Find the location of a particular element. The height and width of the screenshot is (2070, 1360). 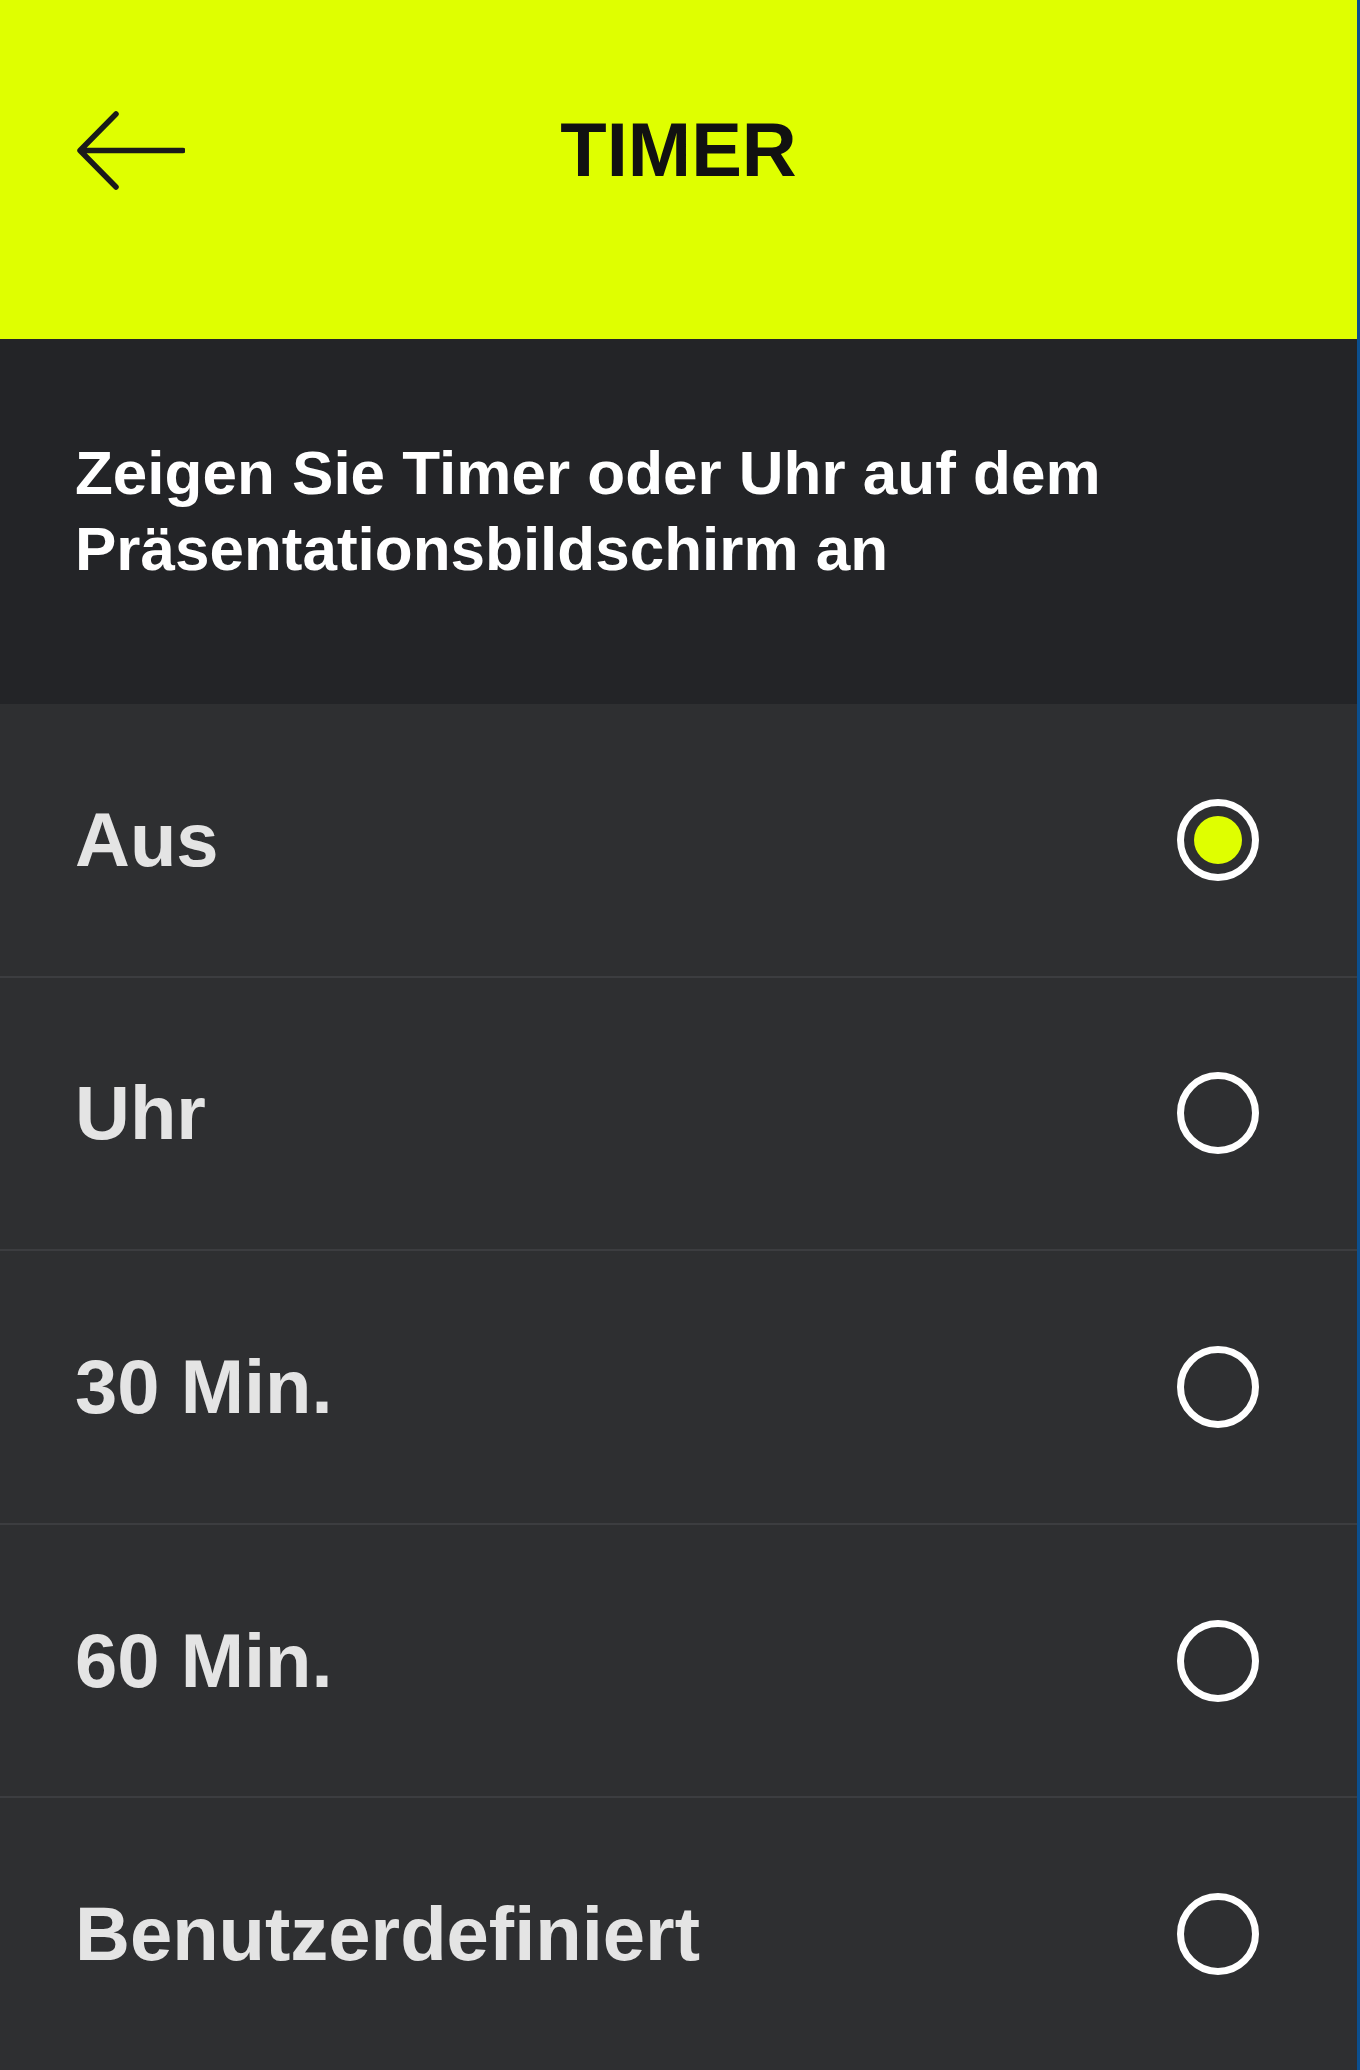

option-label: Uhr is located at coordinates (140, 1113).